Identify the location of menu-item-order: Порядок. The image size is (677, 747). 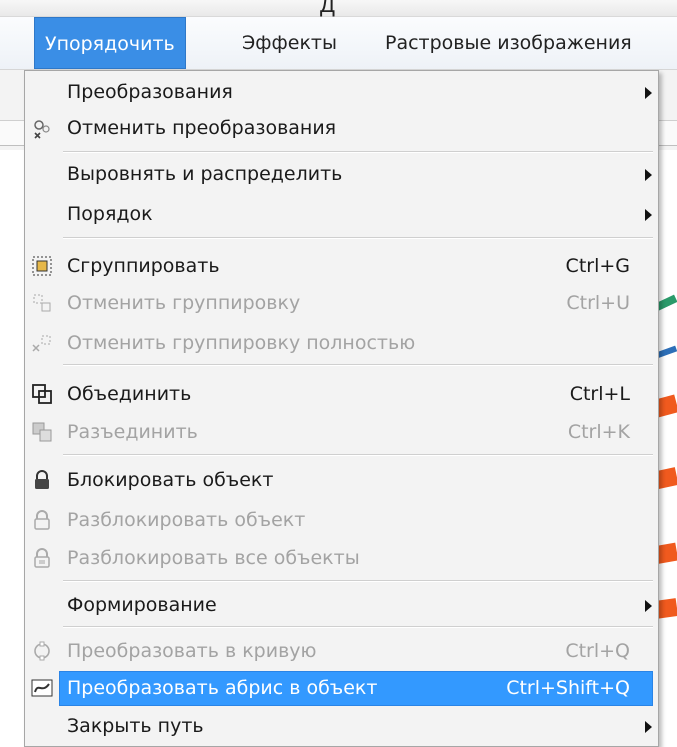
(341, 214).